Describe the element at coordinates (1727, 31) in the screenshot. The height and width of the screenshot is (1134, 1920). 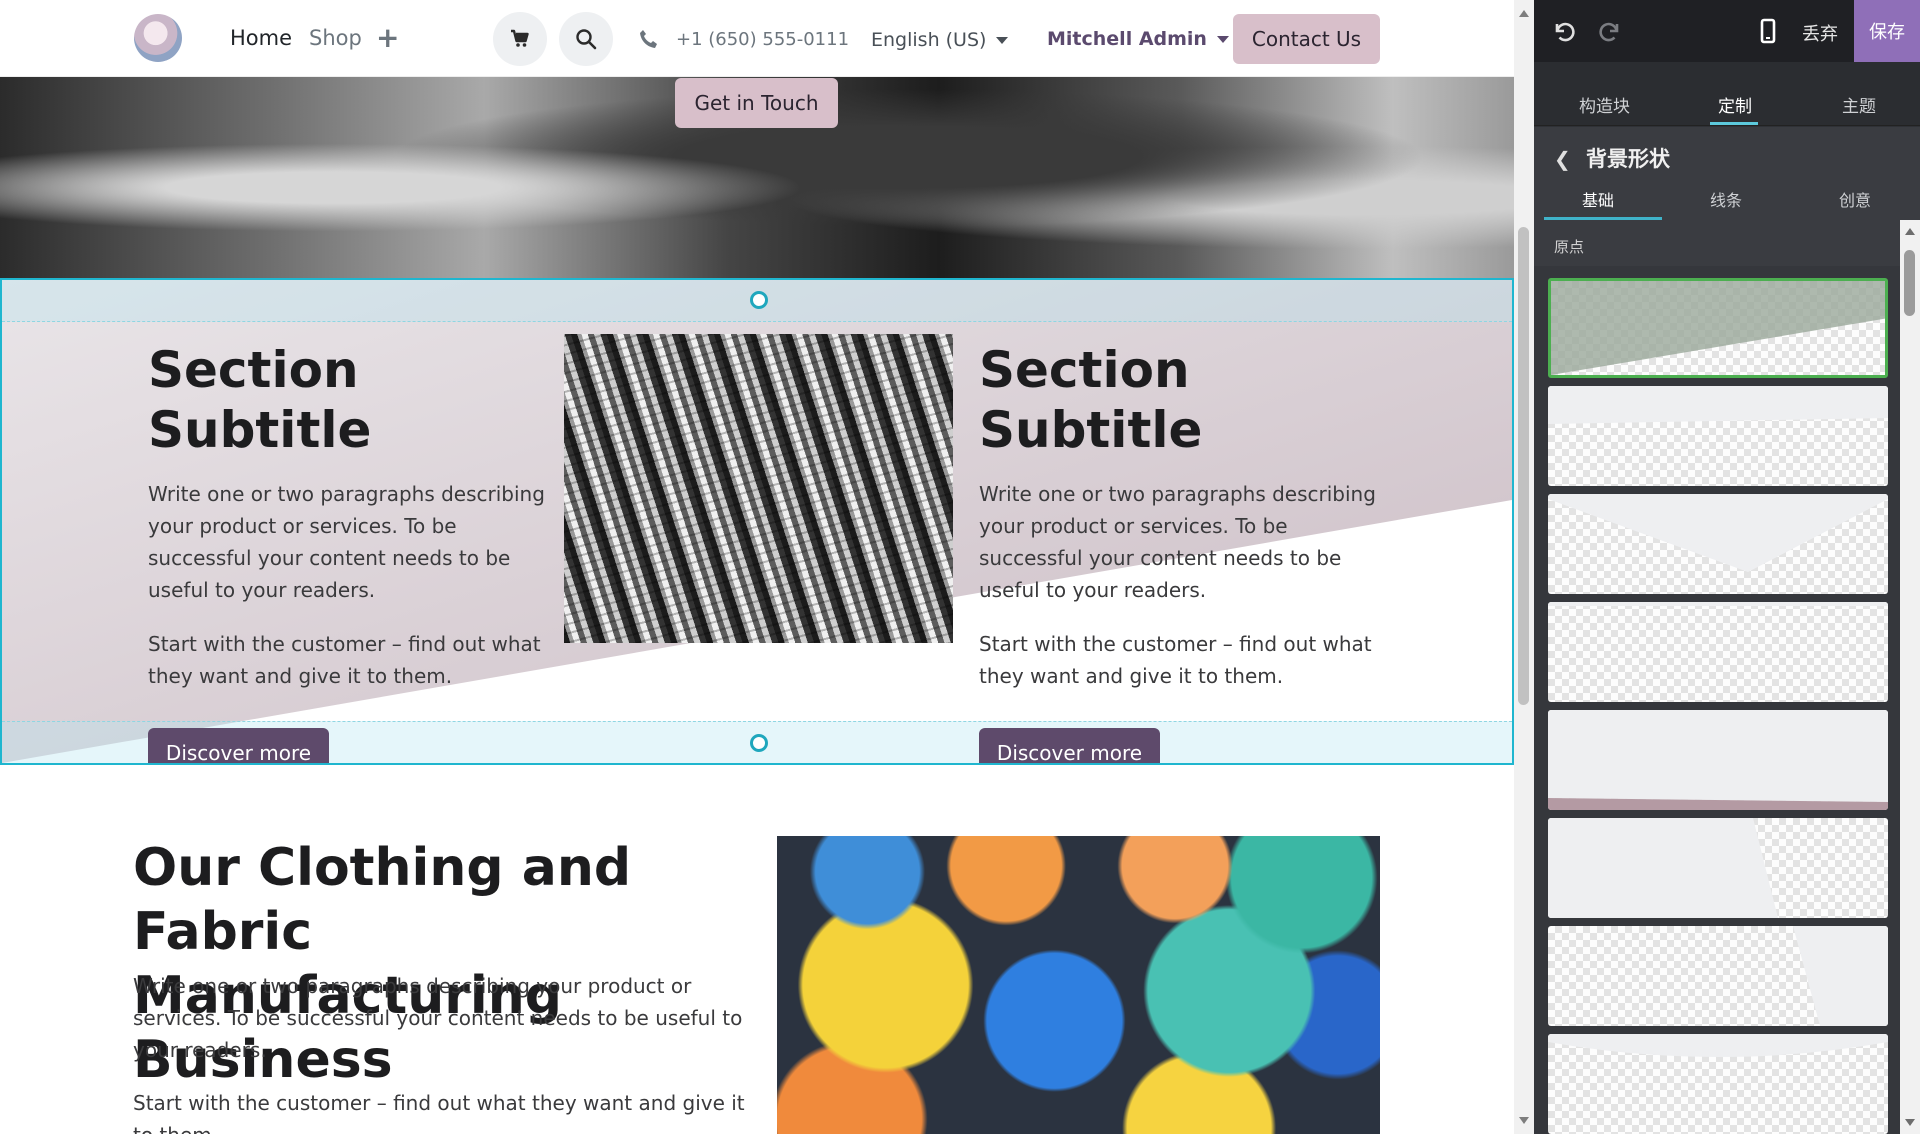
I see `editor-toolbar: 丢弃 保存` at that location.